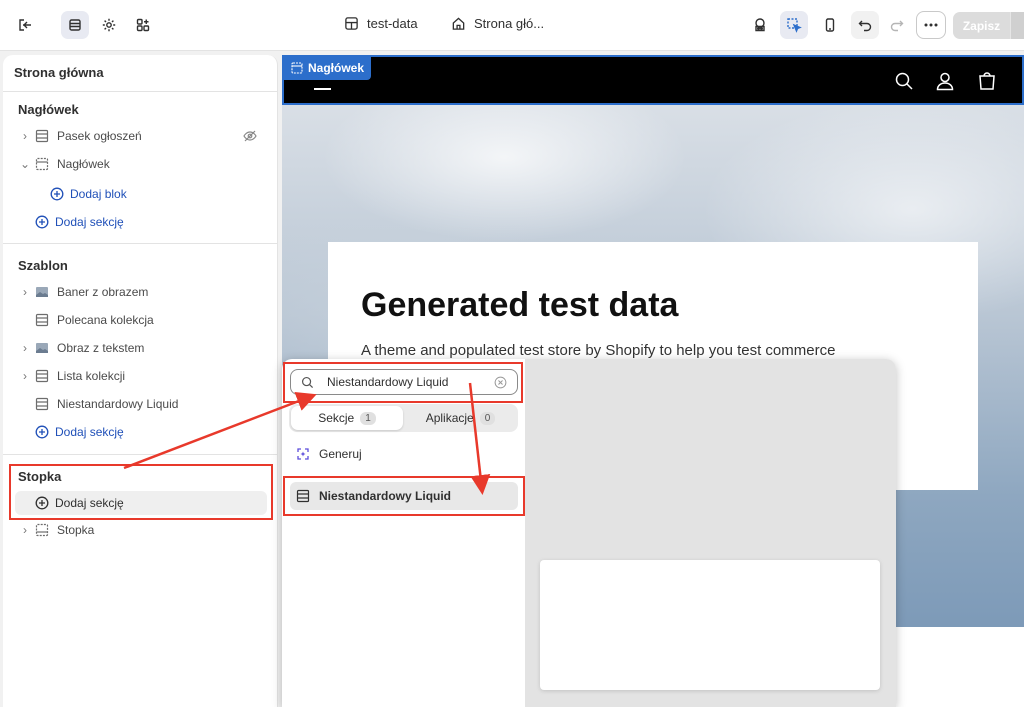  Describe the element at coordinates (250, 136) in the screenshot. I see `eye-off-icon` at that location.